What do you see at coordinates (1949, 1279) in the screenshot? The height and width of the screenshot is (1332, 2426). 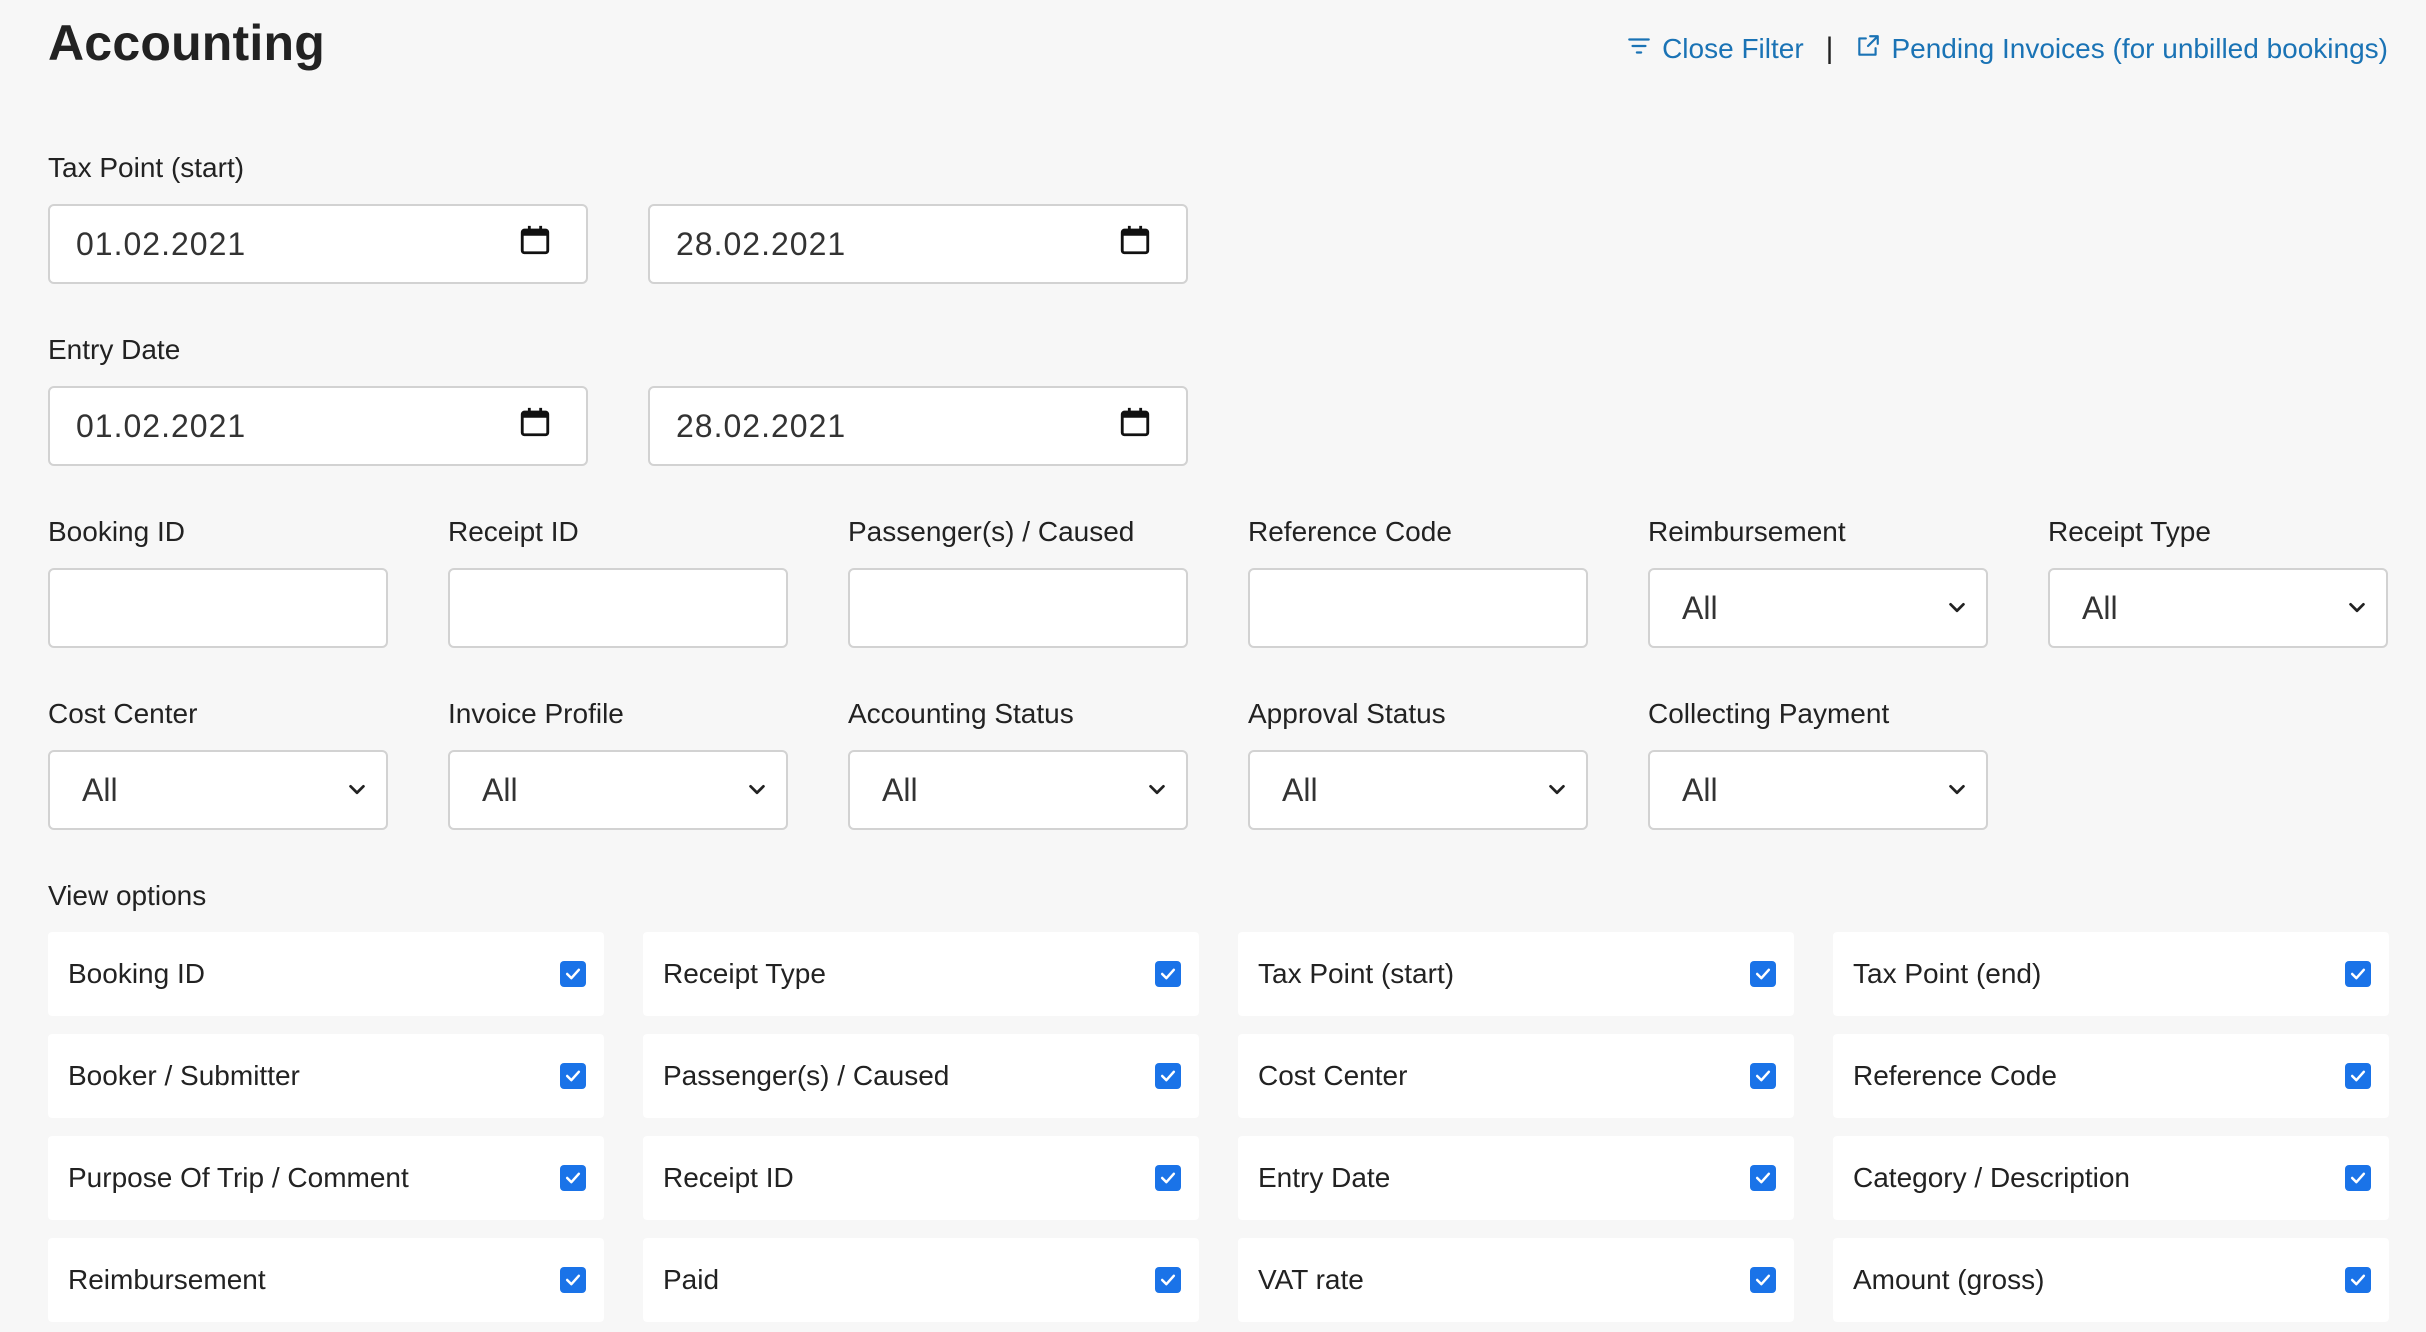 I see `view-option-label: Amount (gross)` at bounding box center [1949, 1279].